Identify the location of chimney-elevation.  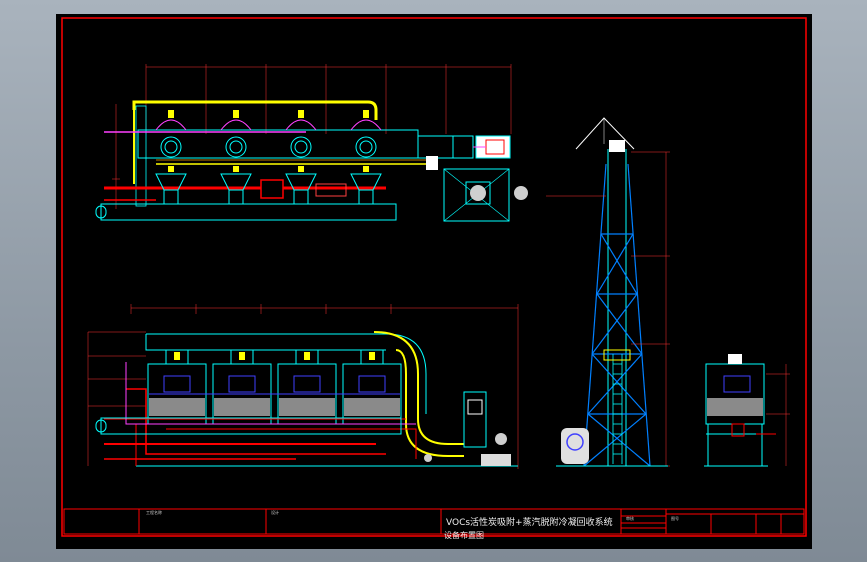
(608, 292).